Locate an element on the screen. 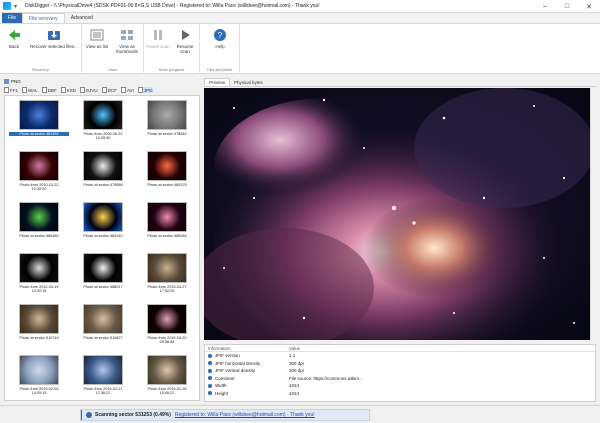  thumbnail-item: Photo at sector 485084 is located at coordinates (167, 220).